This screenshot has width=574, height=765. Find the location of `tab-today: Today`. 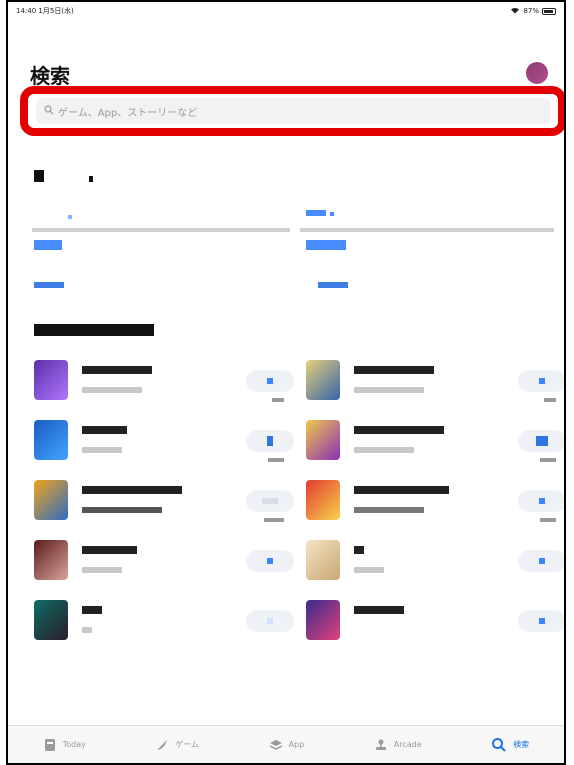

tab-today: Today is located at coordinates (64, 745).